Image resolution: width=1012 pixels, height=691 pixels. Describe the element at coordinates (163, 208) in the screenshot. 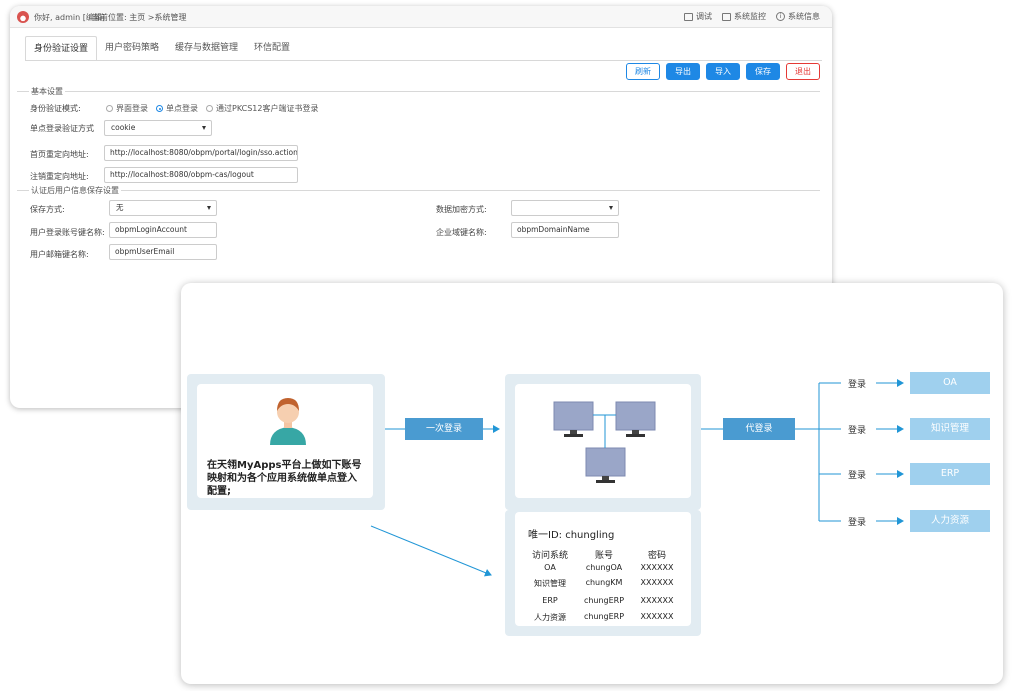

I see `save-mode-select: 无` at that location.